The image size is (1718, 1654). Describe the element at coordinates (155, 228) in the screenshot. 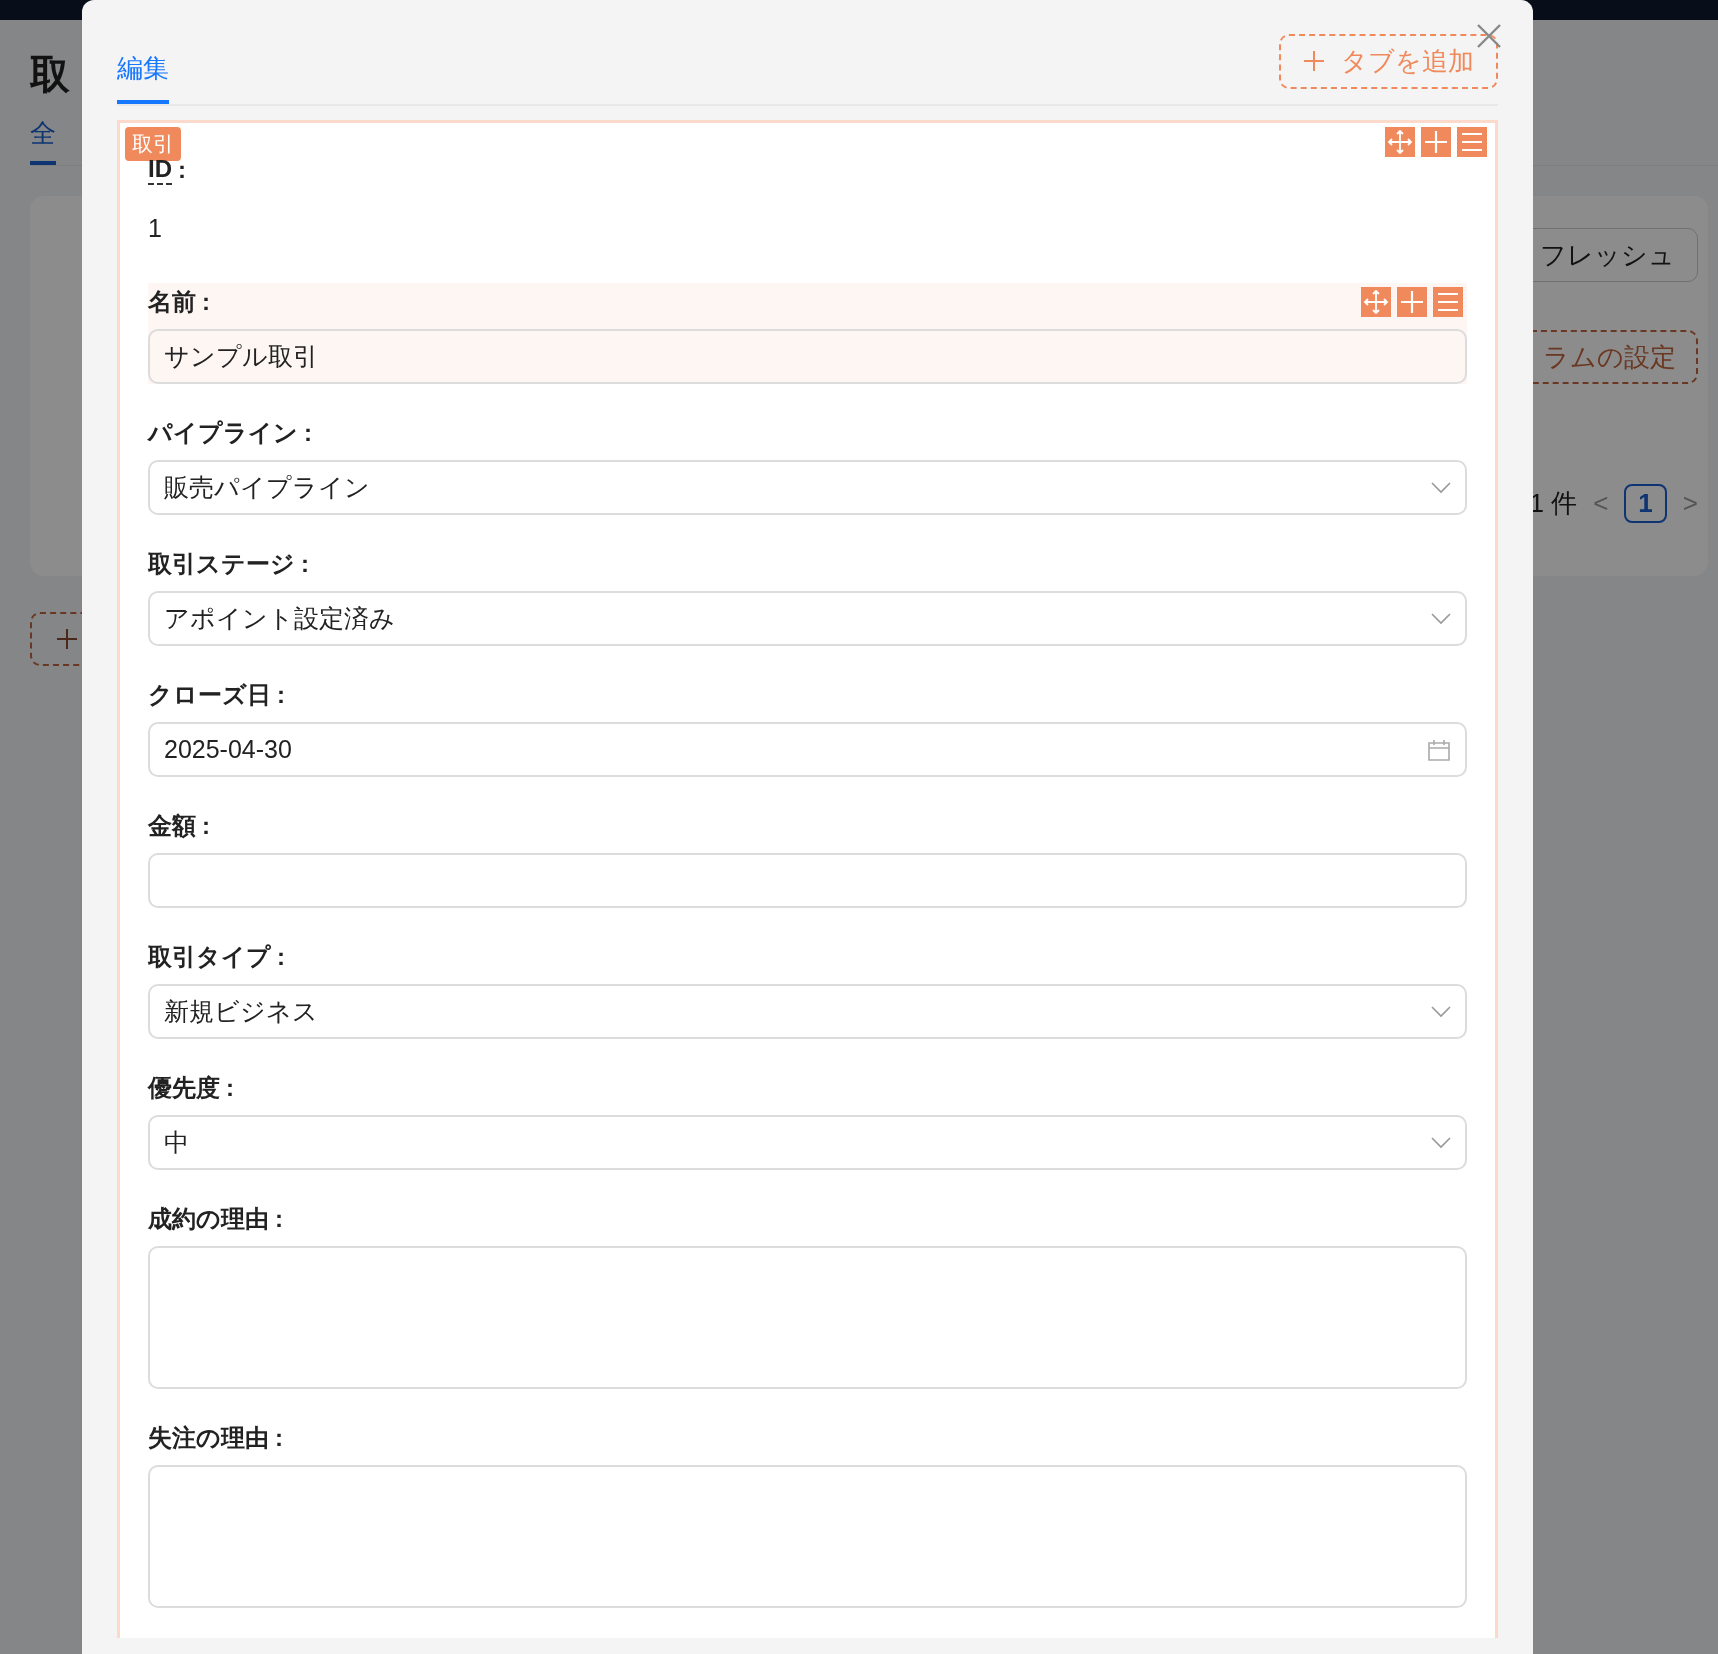

I see `field-value: 1` at that location.